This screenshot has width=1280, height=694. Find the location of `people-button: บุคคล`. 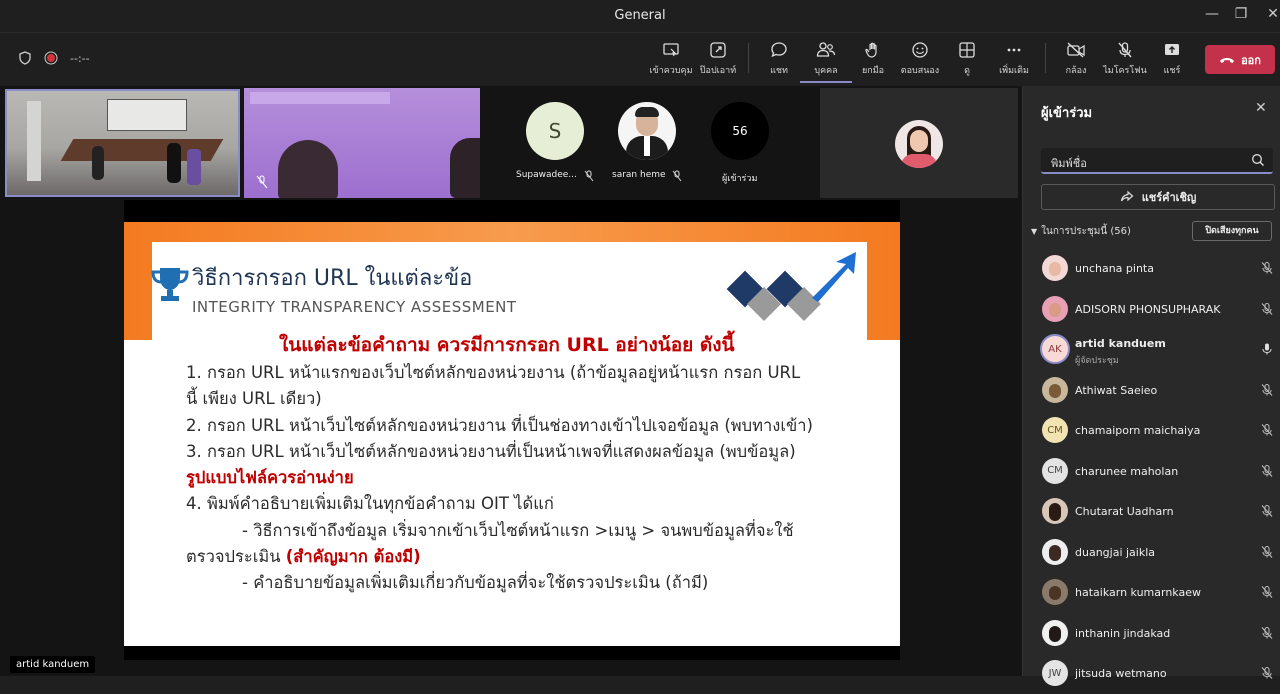

people-button: บุคคล is located at coordinates (826, 62).